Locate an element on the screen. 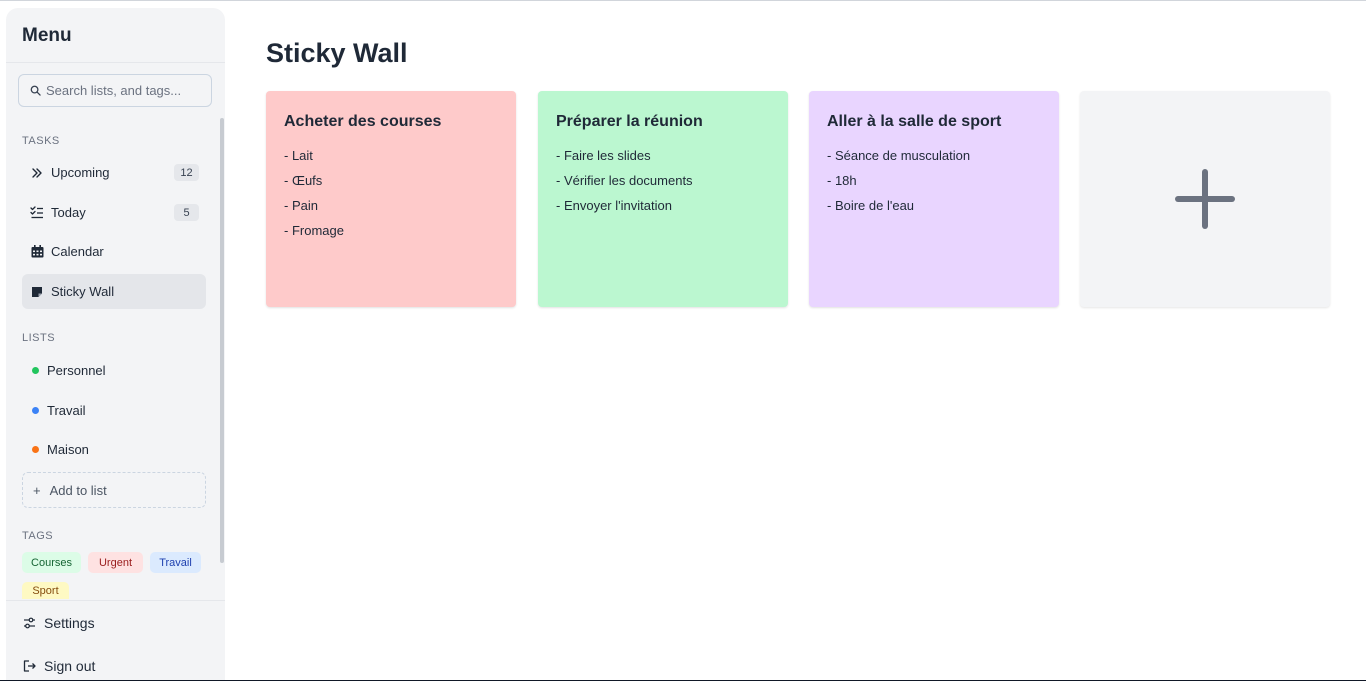  note-title: Acheter des courses is located at coordinates (363, 121).